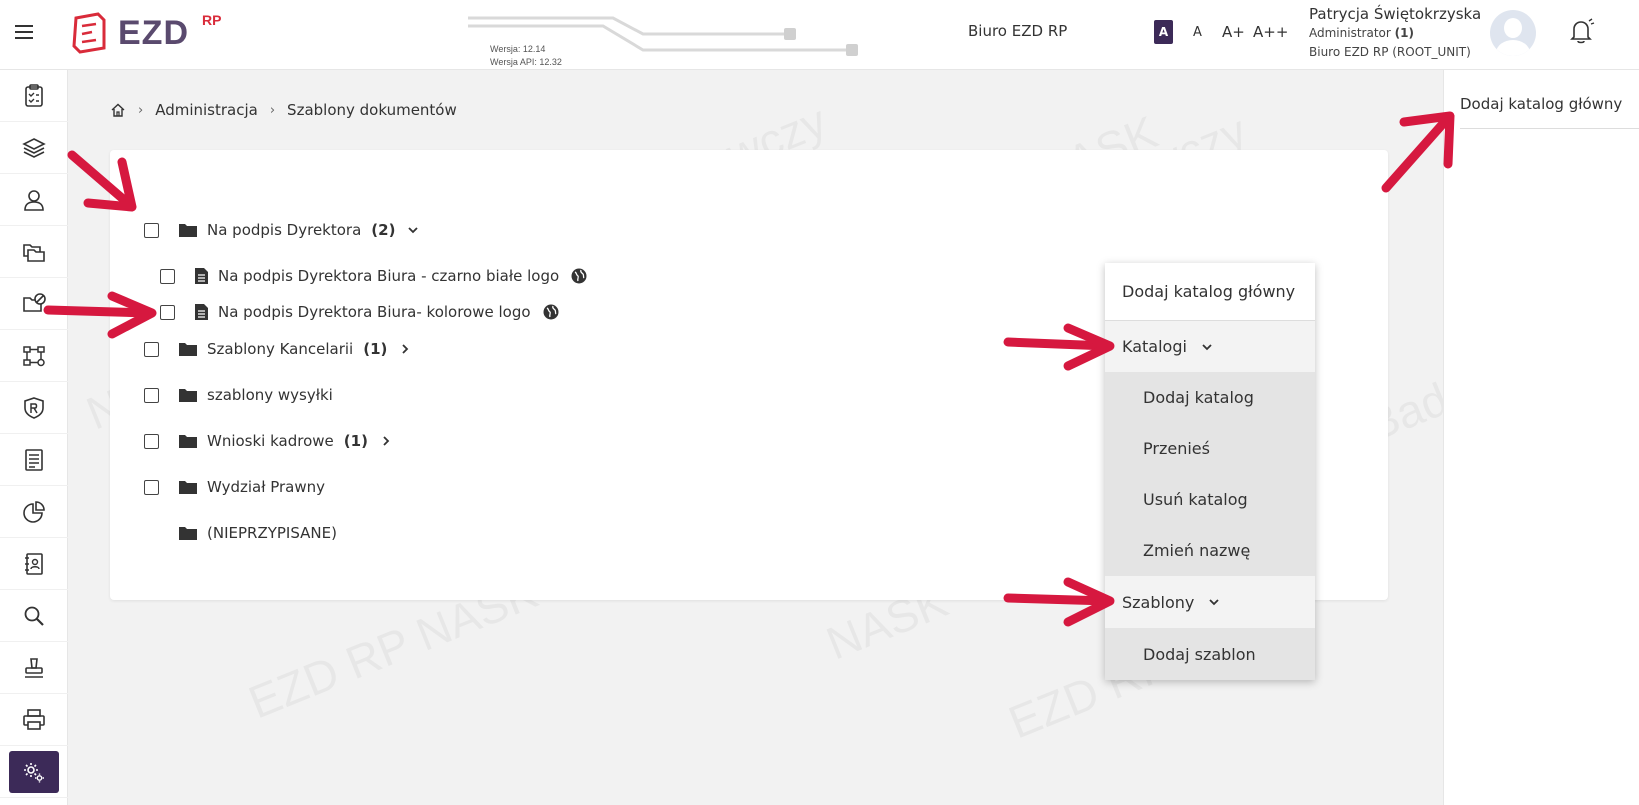 The image size is (1639, 805). Describe the element at coordinates (1018, 31) in the screenshot. I see `office-name: Biuro EZD RP` at that location.